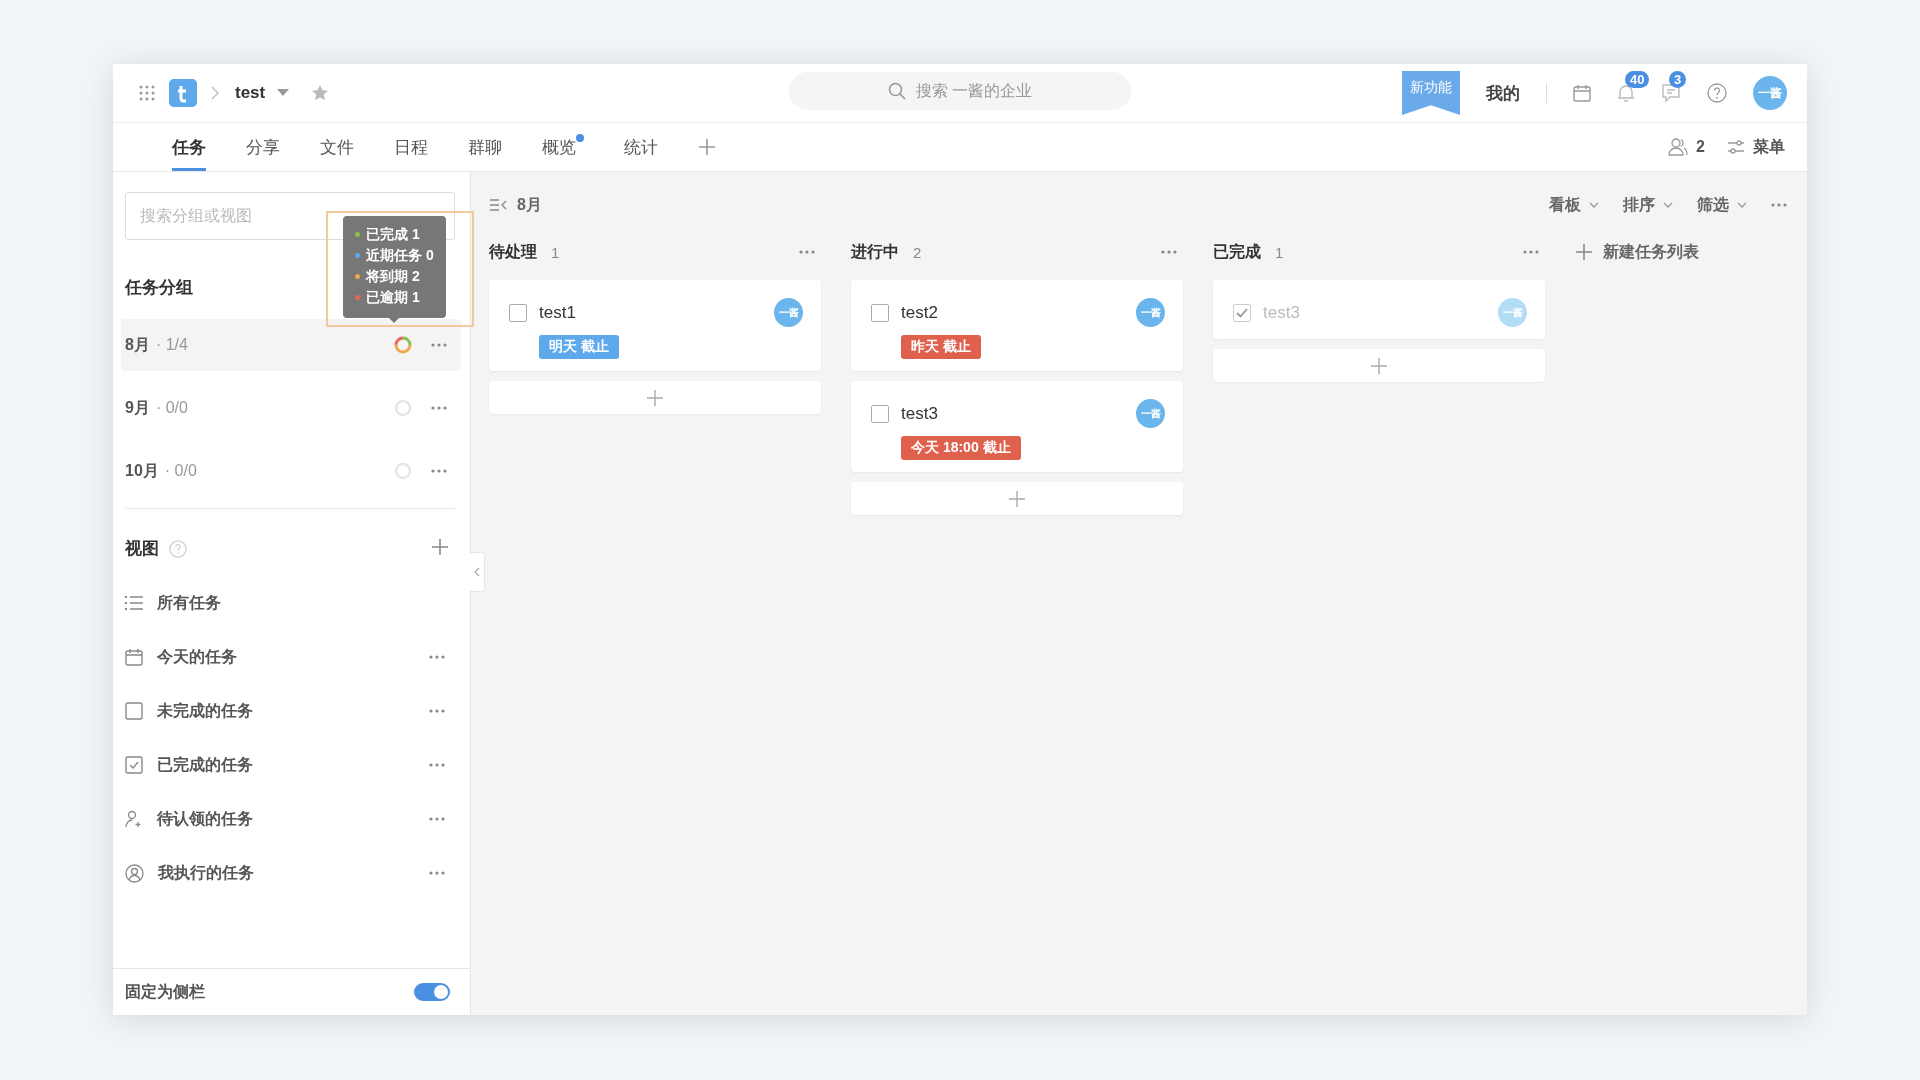  What do you see at coordinates (1769, 147) in the screenshot?
I see `menu-button: 菜单` at bounding box center [1769, 147].